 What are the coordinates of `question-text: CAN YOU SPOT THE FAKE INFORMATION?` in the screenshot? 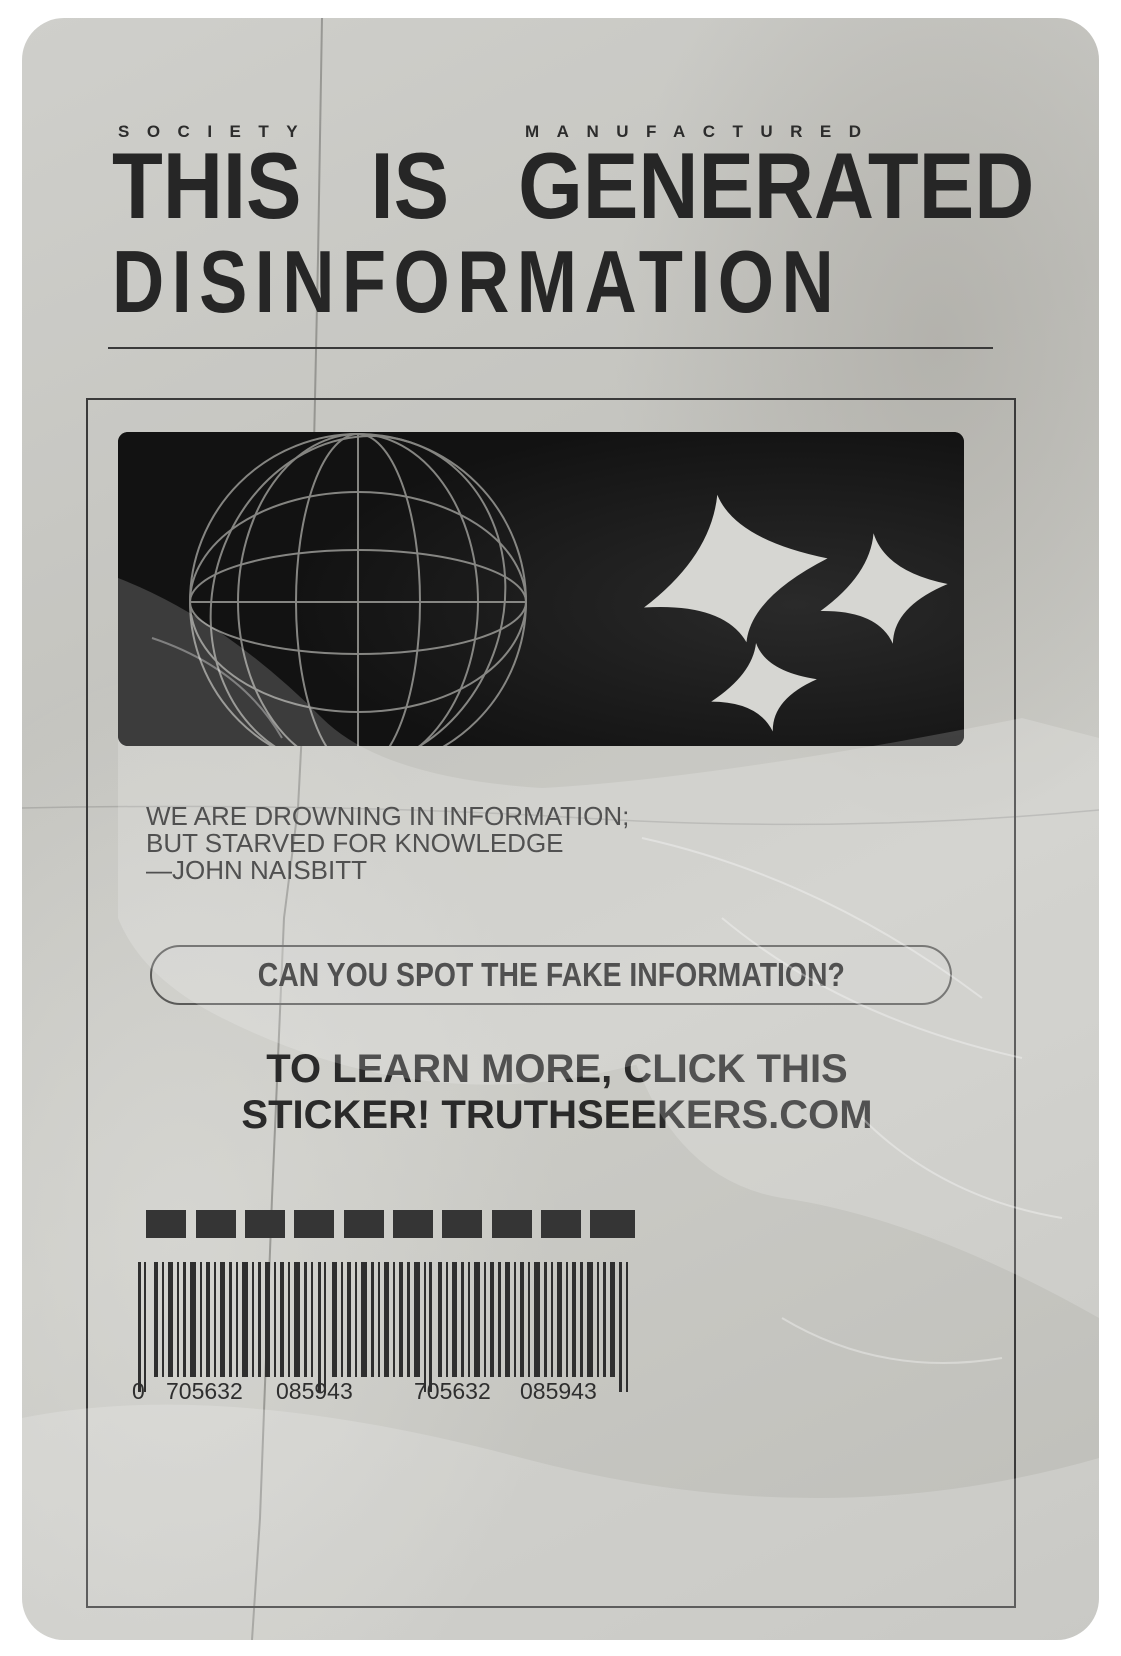 It's located at (551, 974).